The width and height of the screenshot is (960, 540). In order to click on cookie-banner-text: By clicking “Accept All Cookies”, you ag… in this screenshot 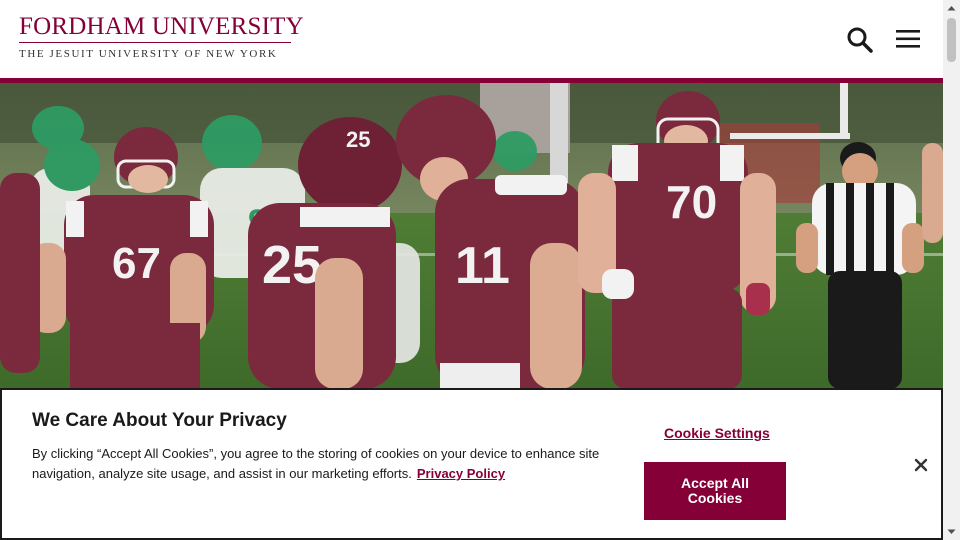, I will do `click(327, 464)`.